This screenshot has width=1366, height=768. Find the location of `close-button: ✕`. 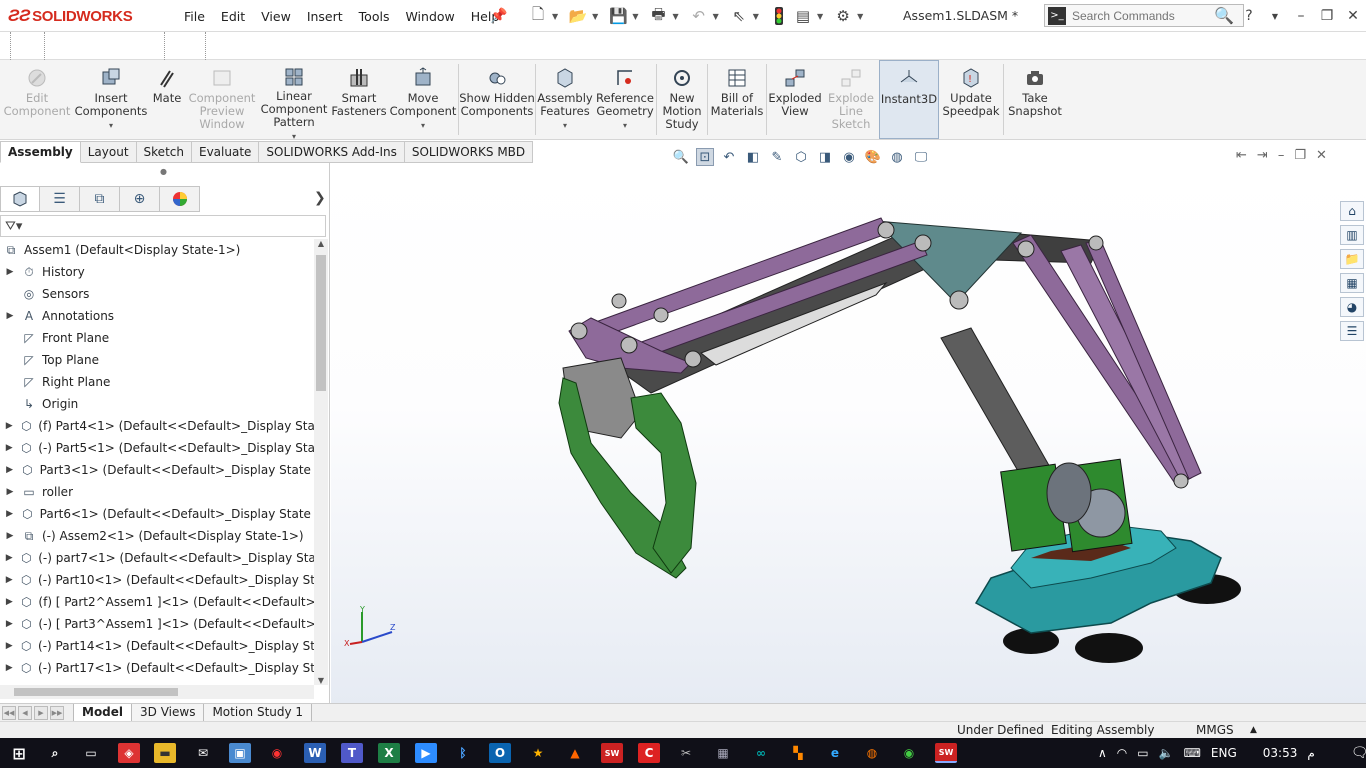

close-button: ✕ is located at coordinates (1353, 16).